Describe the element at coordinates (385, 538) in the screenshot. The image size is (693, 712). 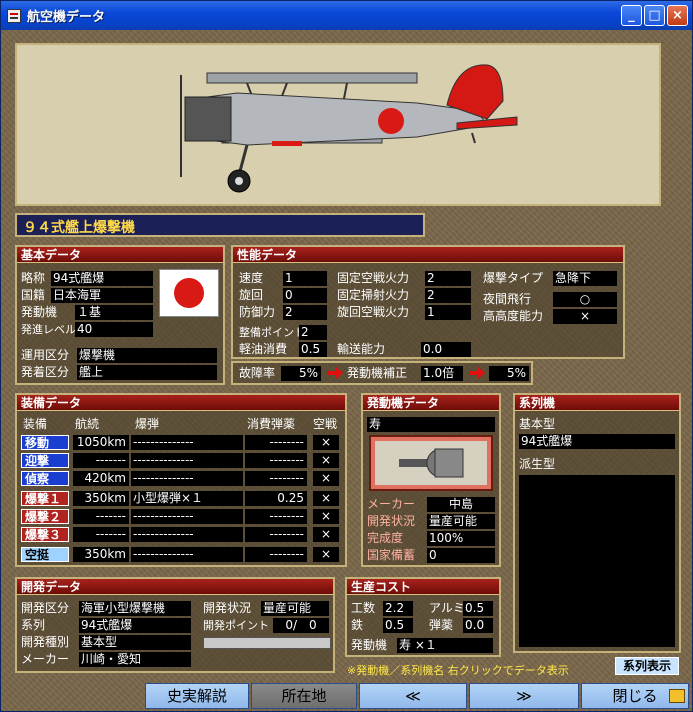
I see `engine-label-completion: 完成度` at that location.